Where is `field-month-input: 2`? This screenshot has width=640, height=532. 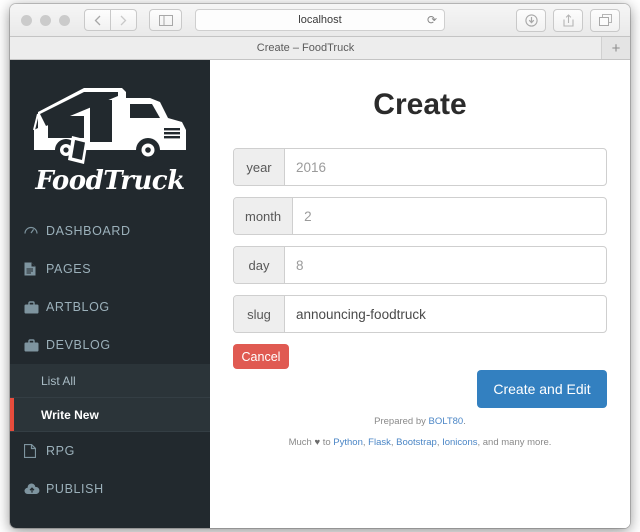
field-month-input: 2 is located at coordinates (449, 216).